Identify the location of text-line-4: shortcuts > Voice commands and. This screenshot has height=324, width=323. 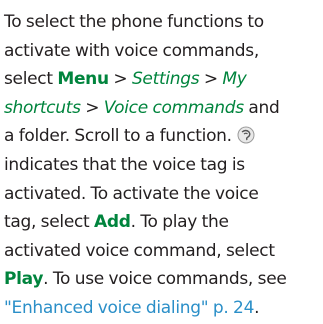
(142, 107).